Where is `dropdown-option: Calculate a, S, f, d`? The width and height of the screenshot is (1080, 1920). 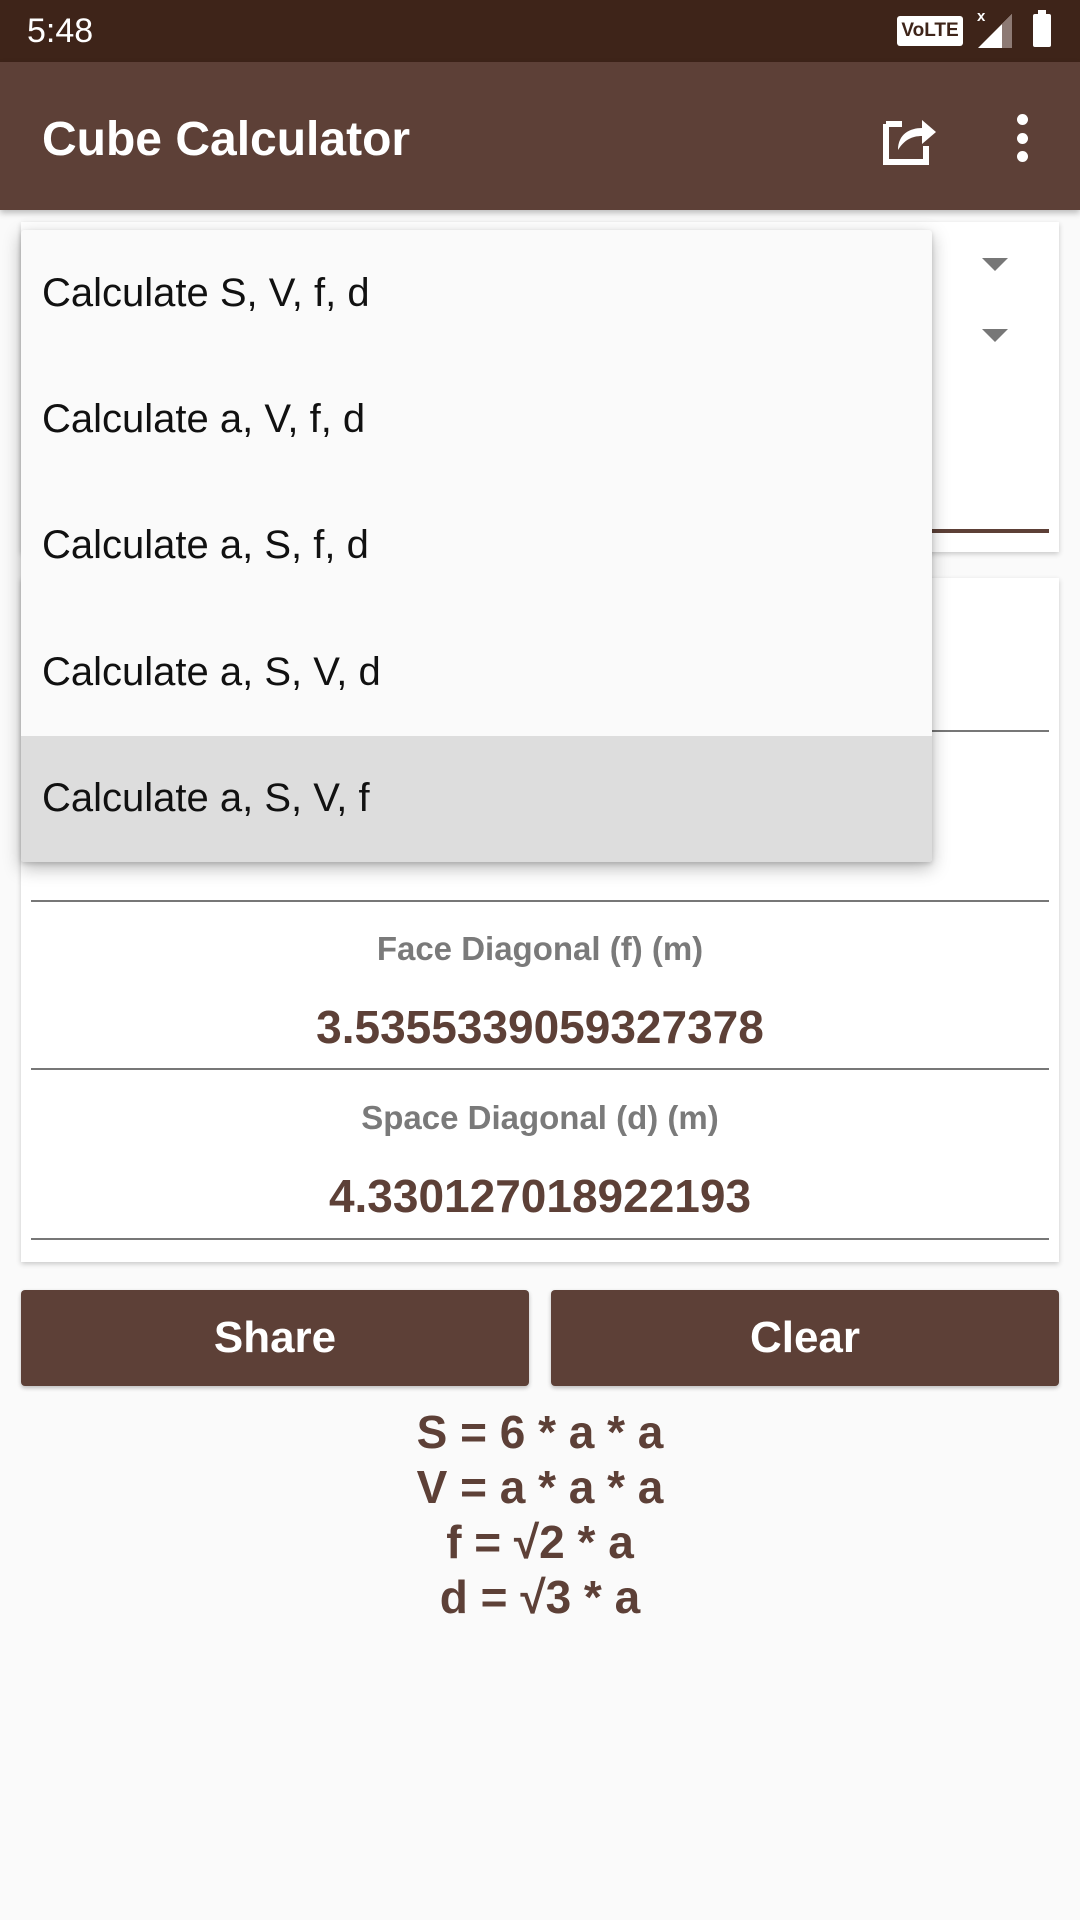
dropdown-option: Calculate a, S, f, d is located at coordinates (476, 546).